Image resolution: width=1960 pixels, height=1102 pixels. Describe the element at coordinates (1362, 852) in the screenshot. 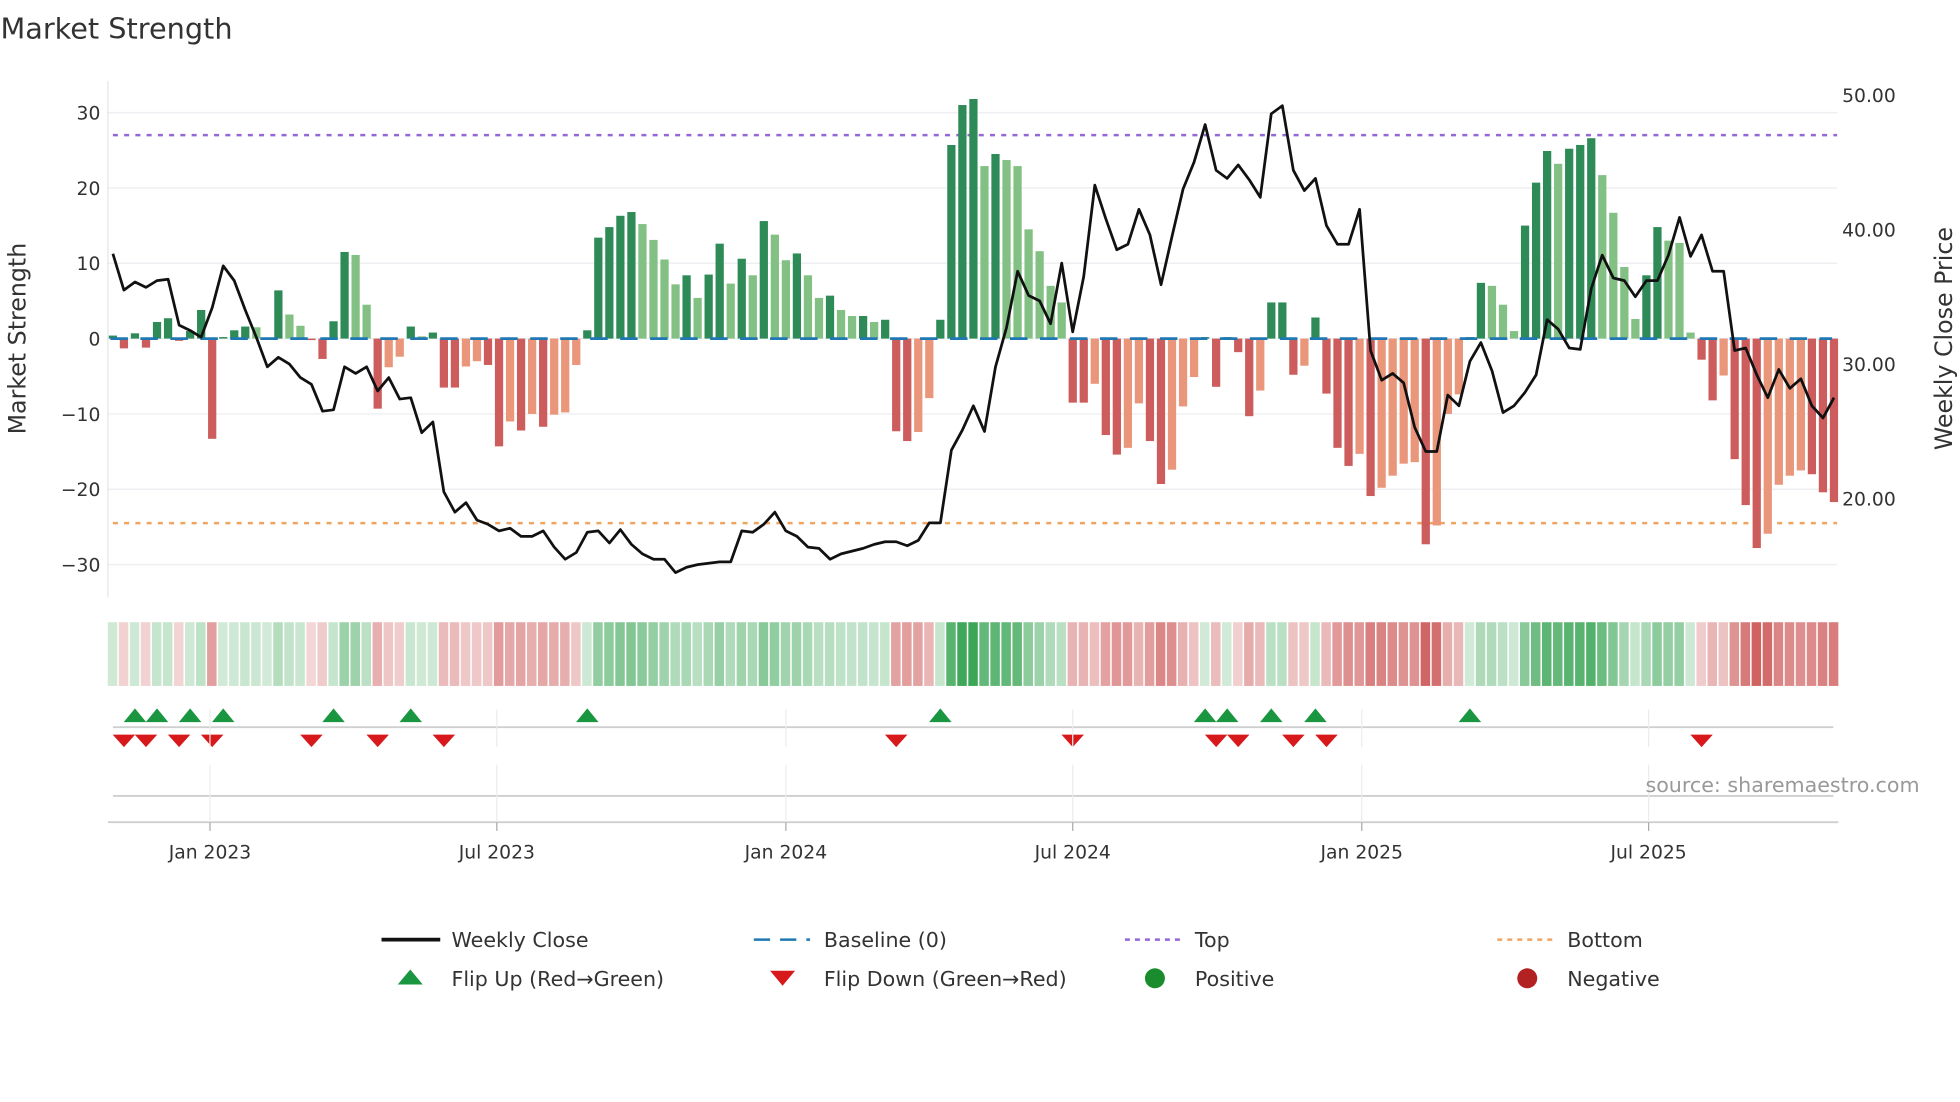

I see `x-tick-label: Jan 2025` at that location.